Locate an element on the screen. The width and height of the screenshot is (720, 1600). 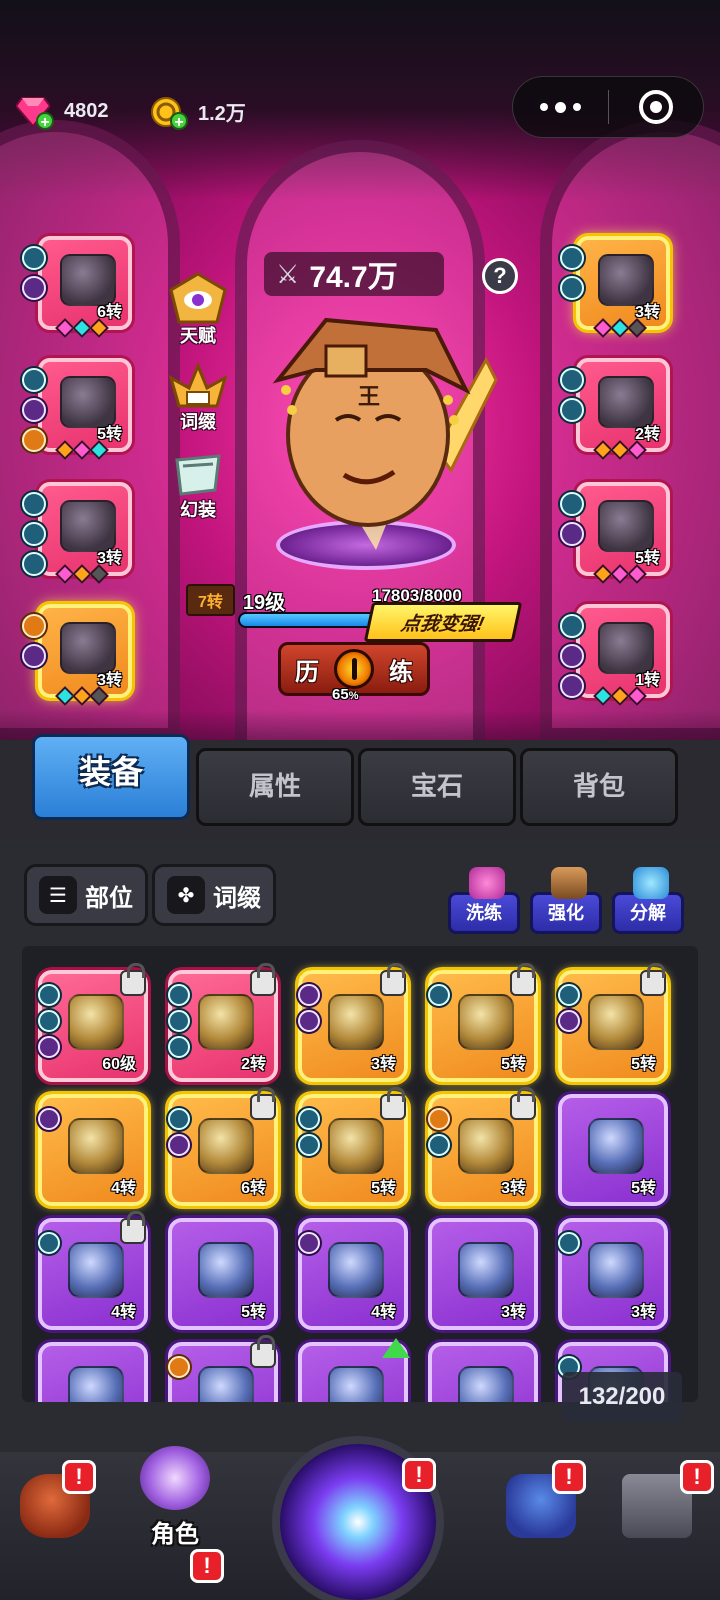
add-coin-icon: + is located at coordinates (179, 121).